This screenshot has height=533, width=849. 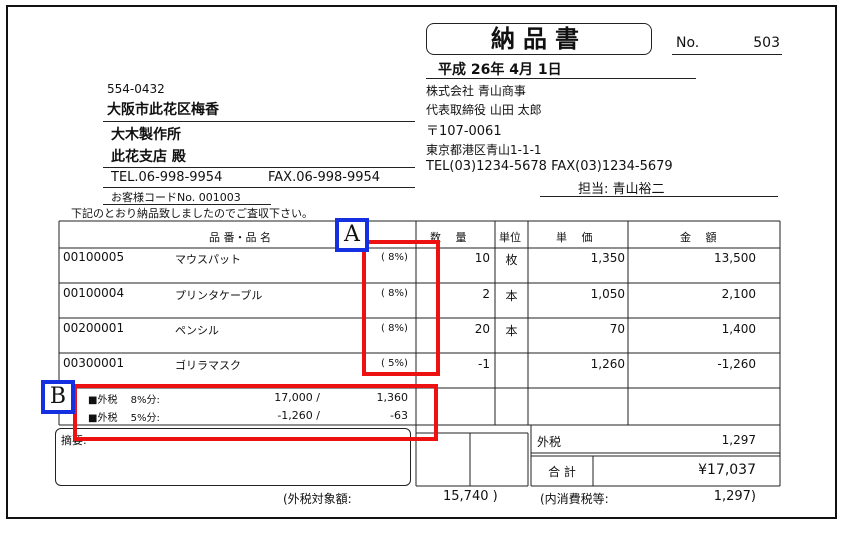 I want to click on annotation-b-label: B, so click(x=58, y=397).